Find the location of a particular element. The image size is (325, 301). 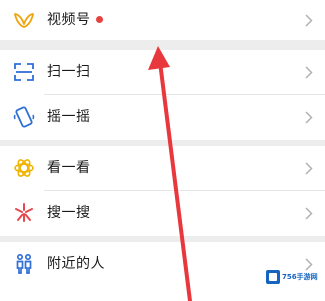

menu-item-label: 扫一扫 is located at coordinates (69, 72).